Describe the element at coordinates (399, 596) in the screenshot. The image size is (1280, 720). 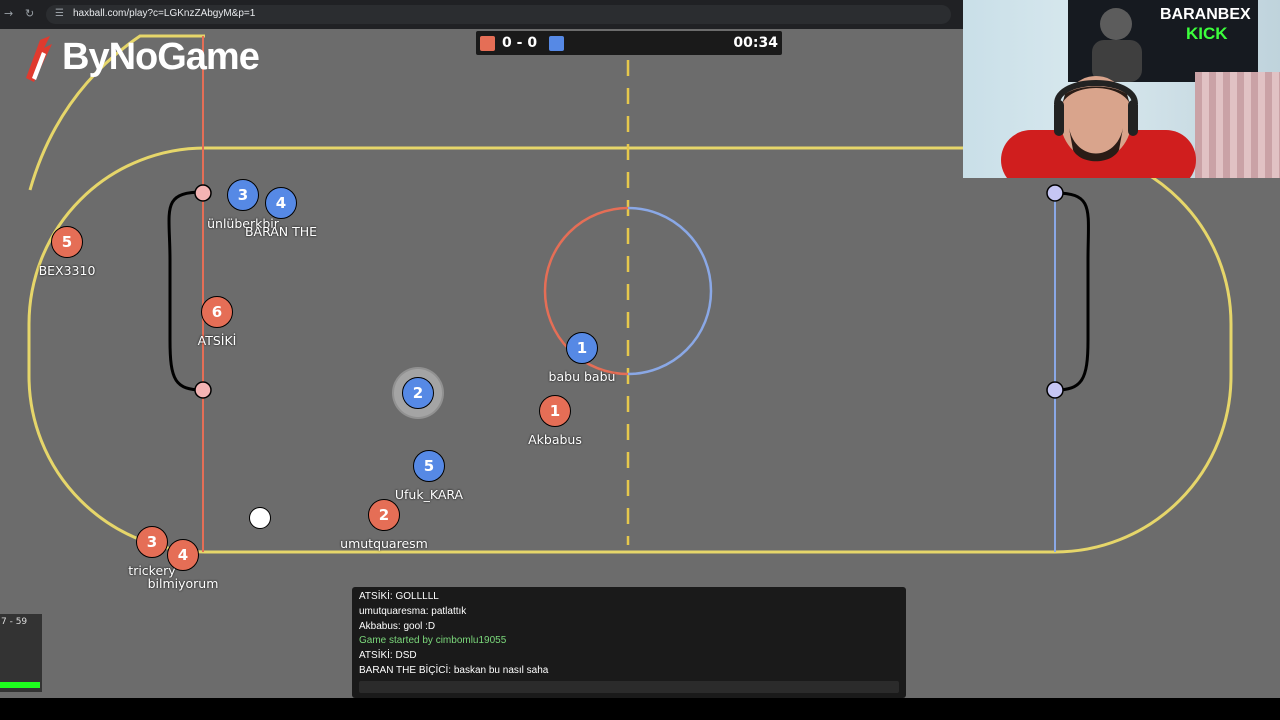
I see `chat-message: ATSİKİ: GOLLLLL` at that location.